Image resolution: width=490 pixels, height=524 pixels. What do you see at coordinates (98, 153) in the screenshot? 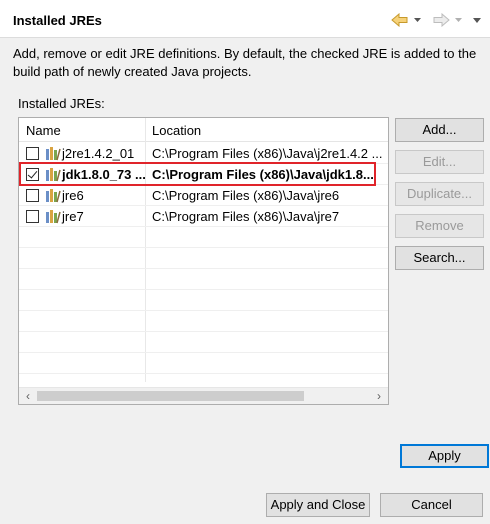
I see `jre-name: j2re1.4.2_01` at bounding box center [98, 153].